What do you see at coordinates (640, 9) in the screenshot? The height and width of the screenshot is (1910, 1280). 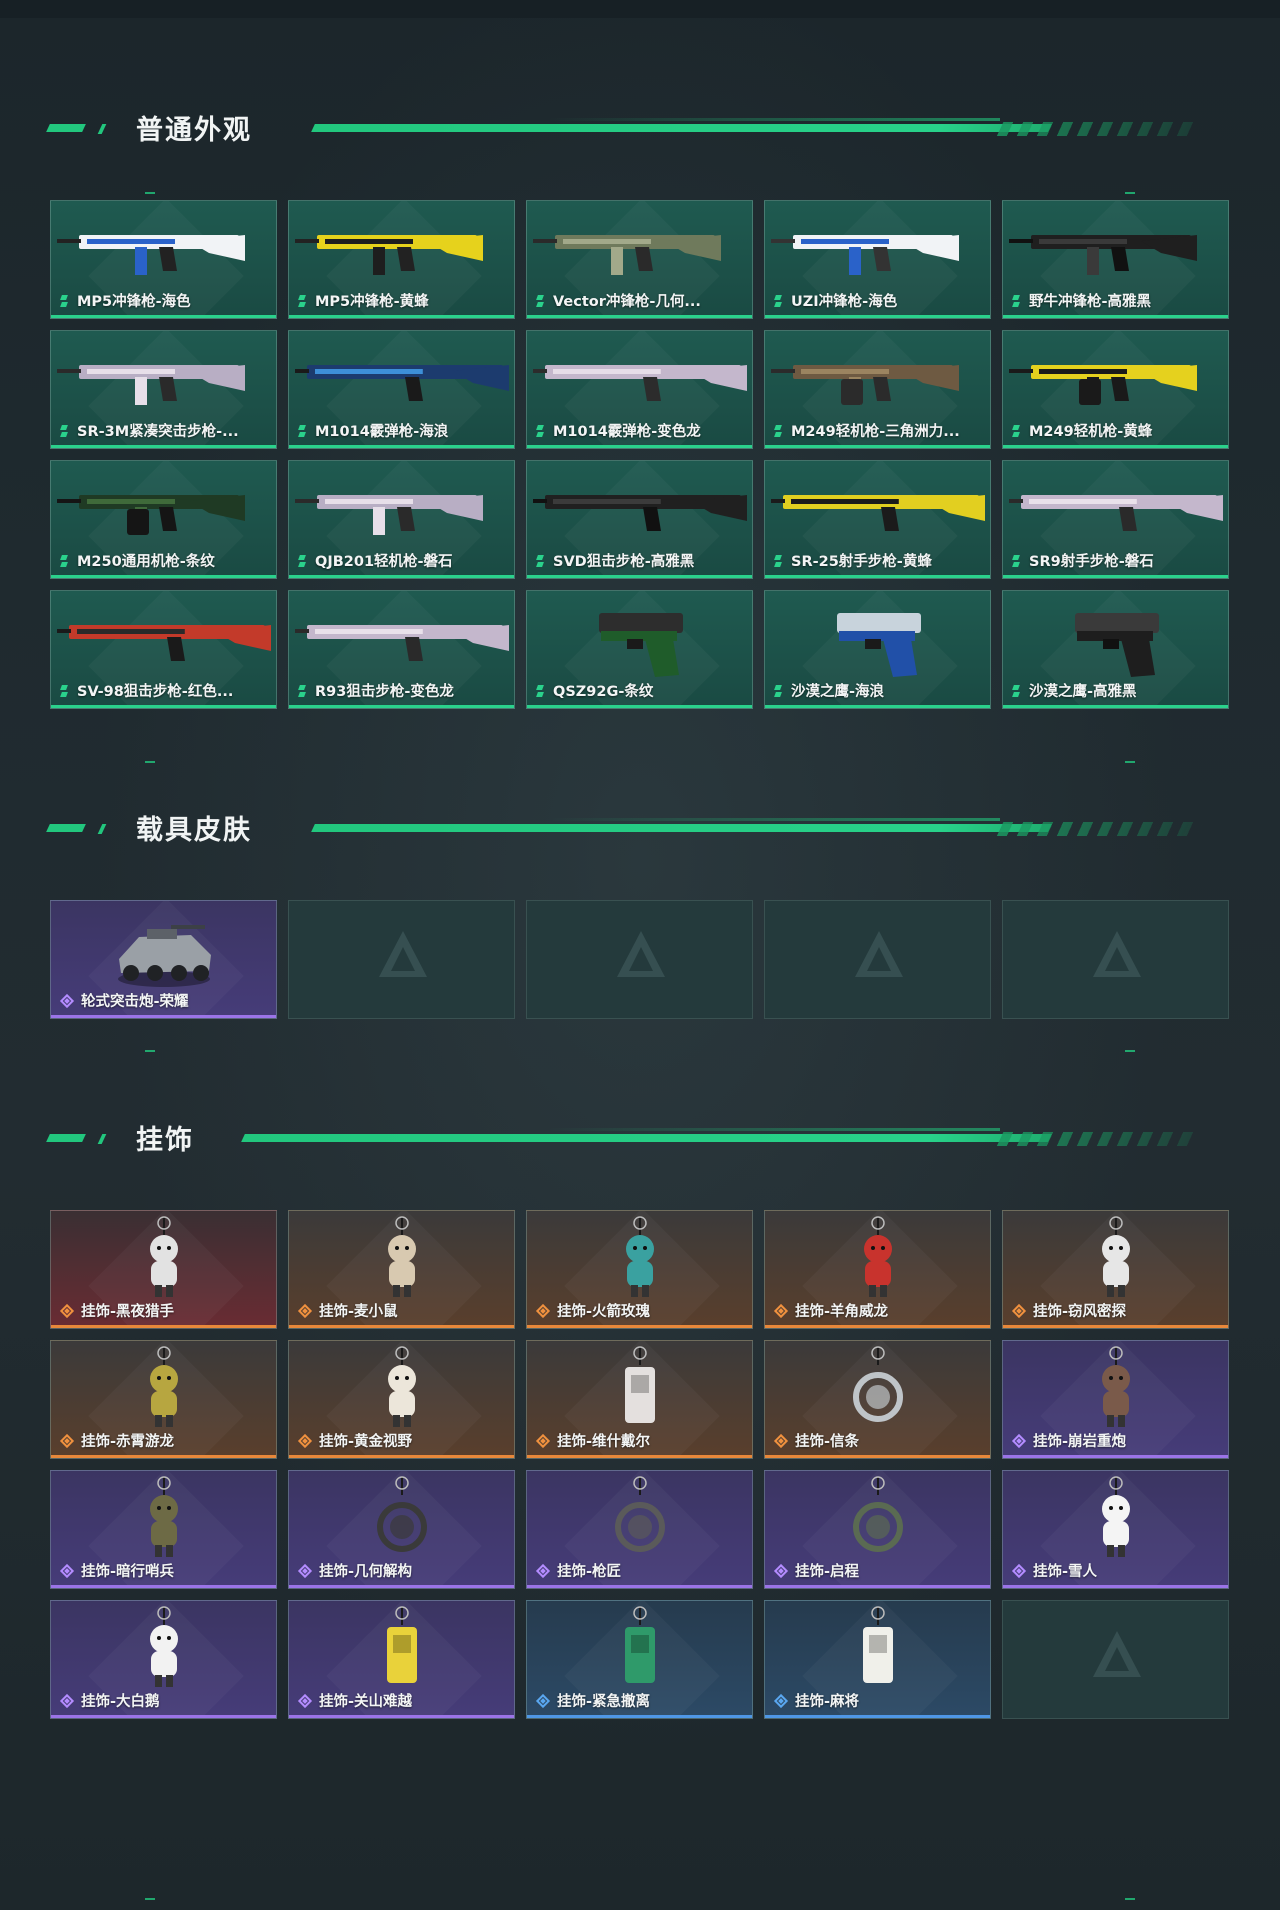 I see `top-bar` at bounding box center [640, 9].